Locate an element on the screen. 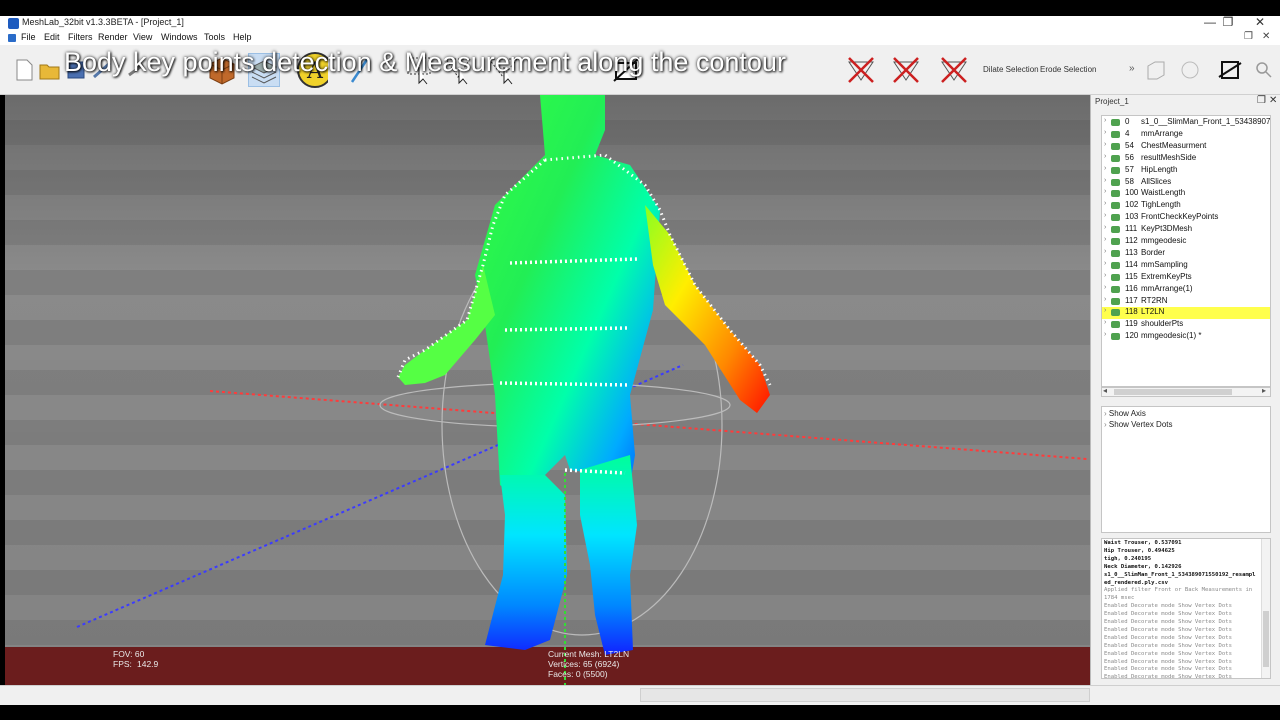  layer-row: › 116 mmArrange(1) is located at coordinates (1186, 290).